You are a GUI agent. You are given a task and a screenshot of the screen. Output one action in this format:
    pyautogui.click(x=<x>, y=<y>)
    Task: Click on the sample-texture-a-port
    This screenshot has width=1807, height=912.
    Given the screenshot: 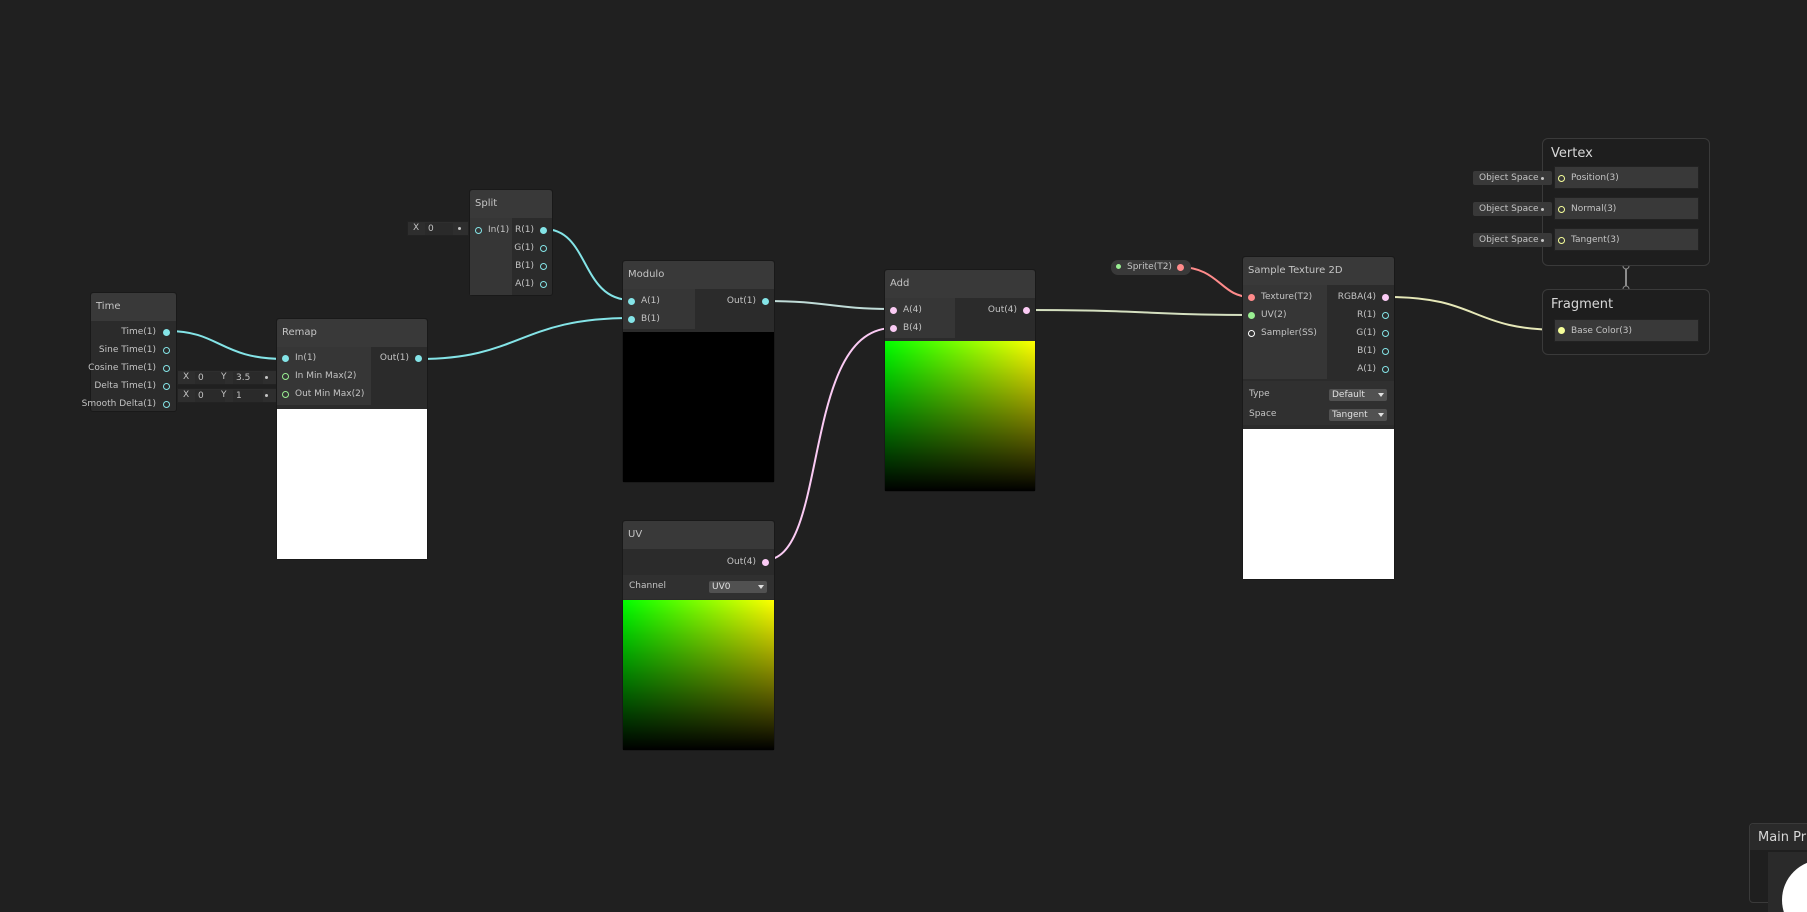 What is the action you would take?
    pyautogui.click(x=1385, y=369)
    